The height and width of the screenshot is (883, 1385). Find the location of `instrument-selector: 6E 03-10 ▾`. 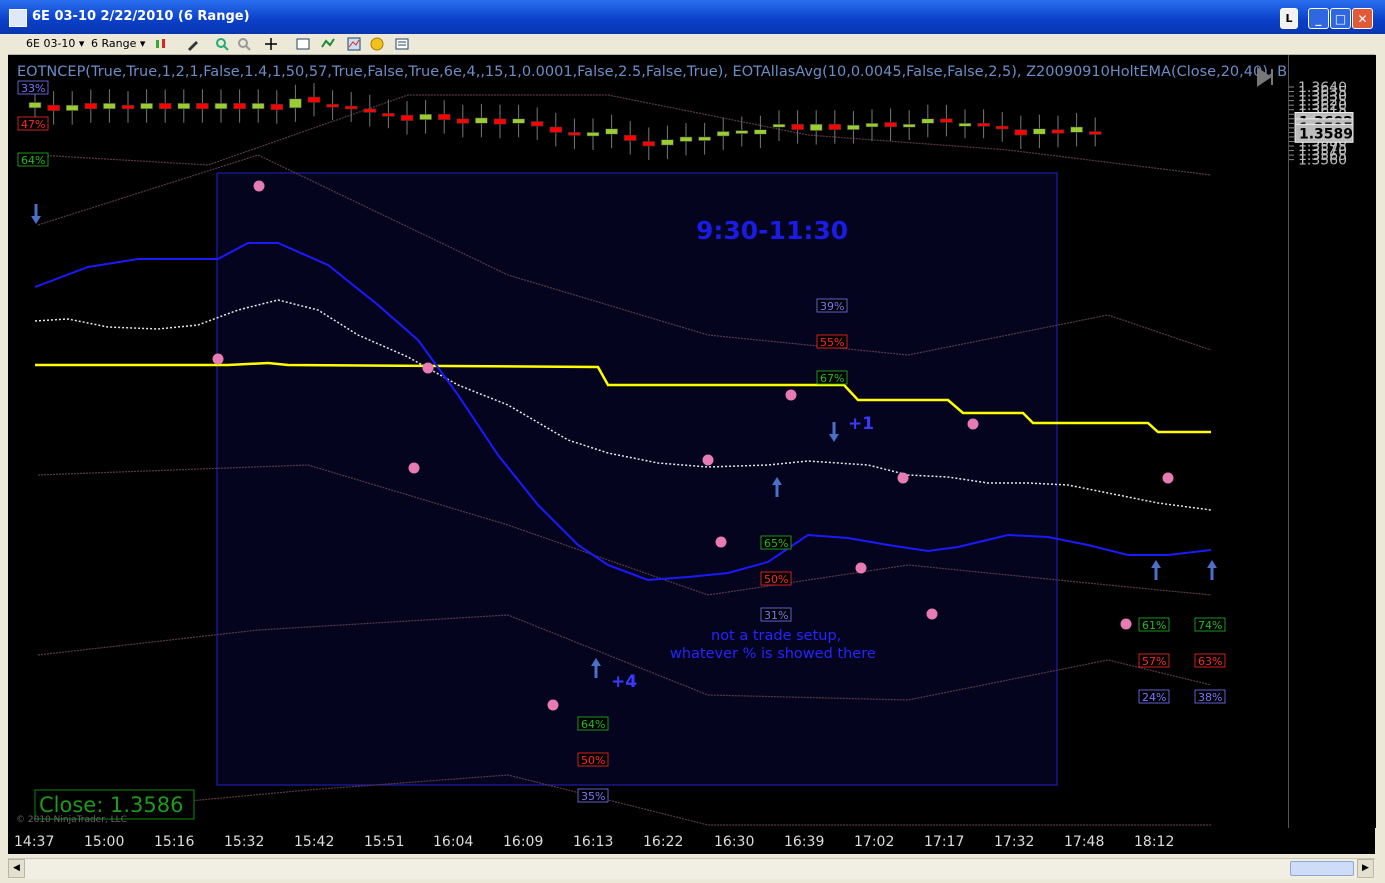

instrument-selector: 6E 03-10 ▾ is located at coordinates (55, 44).